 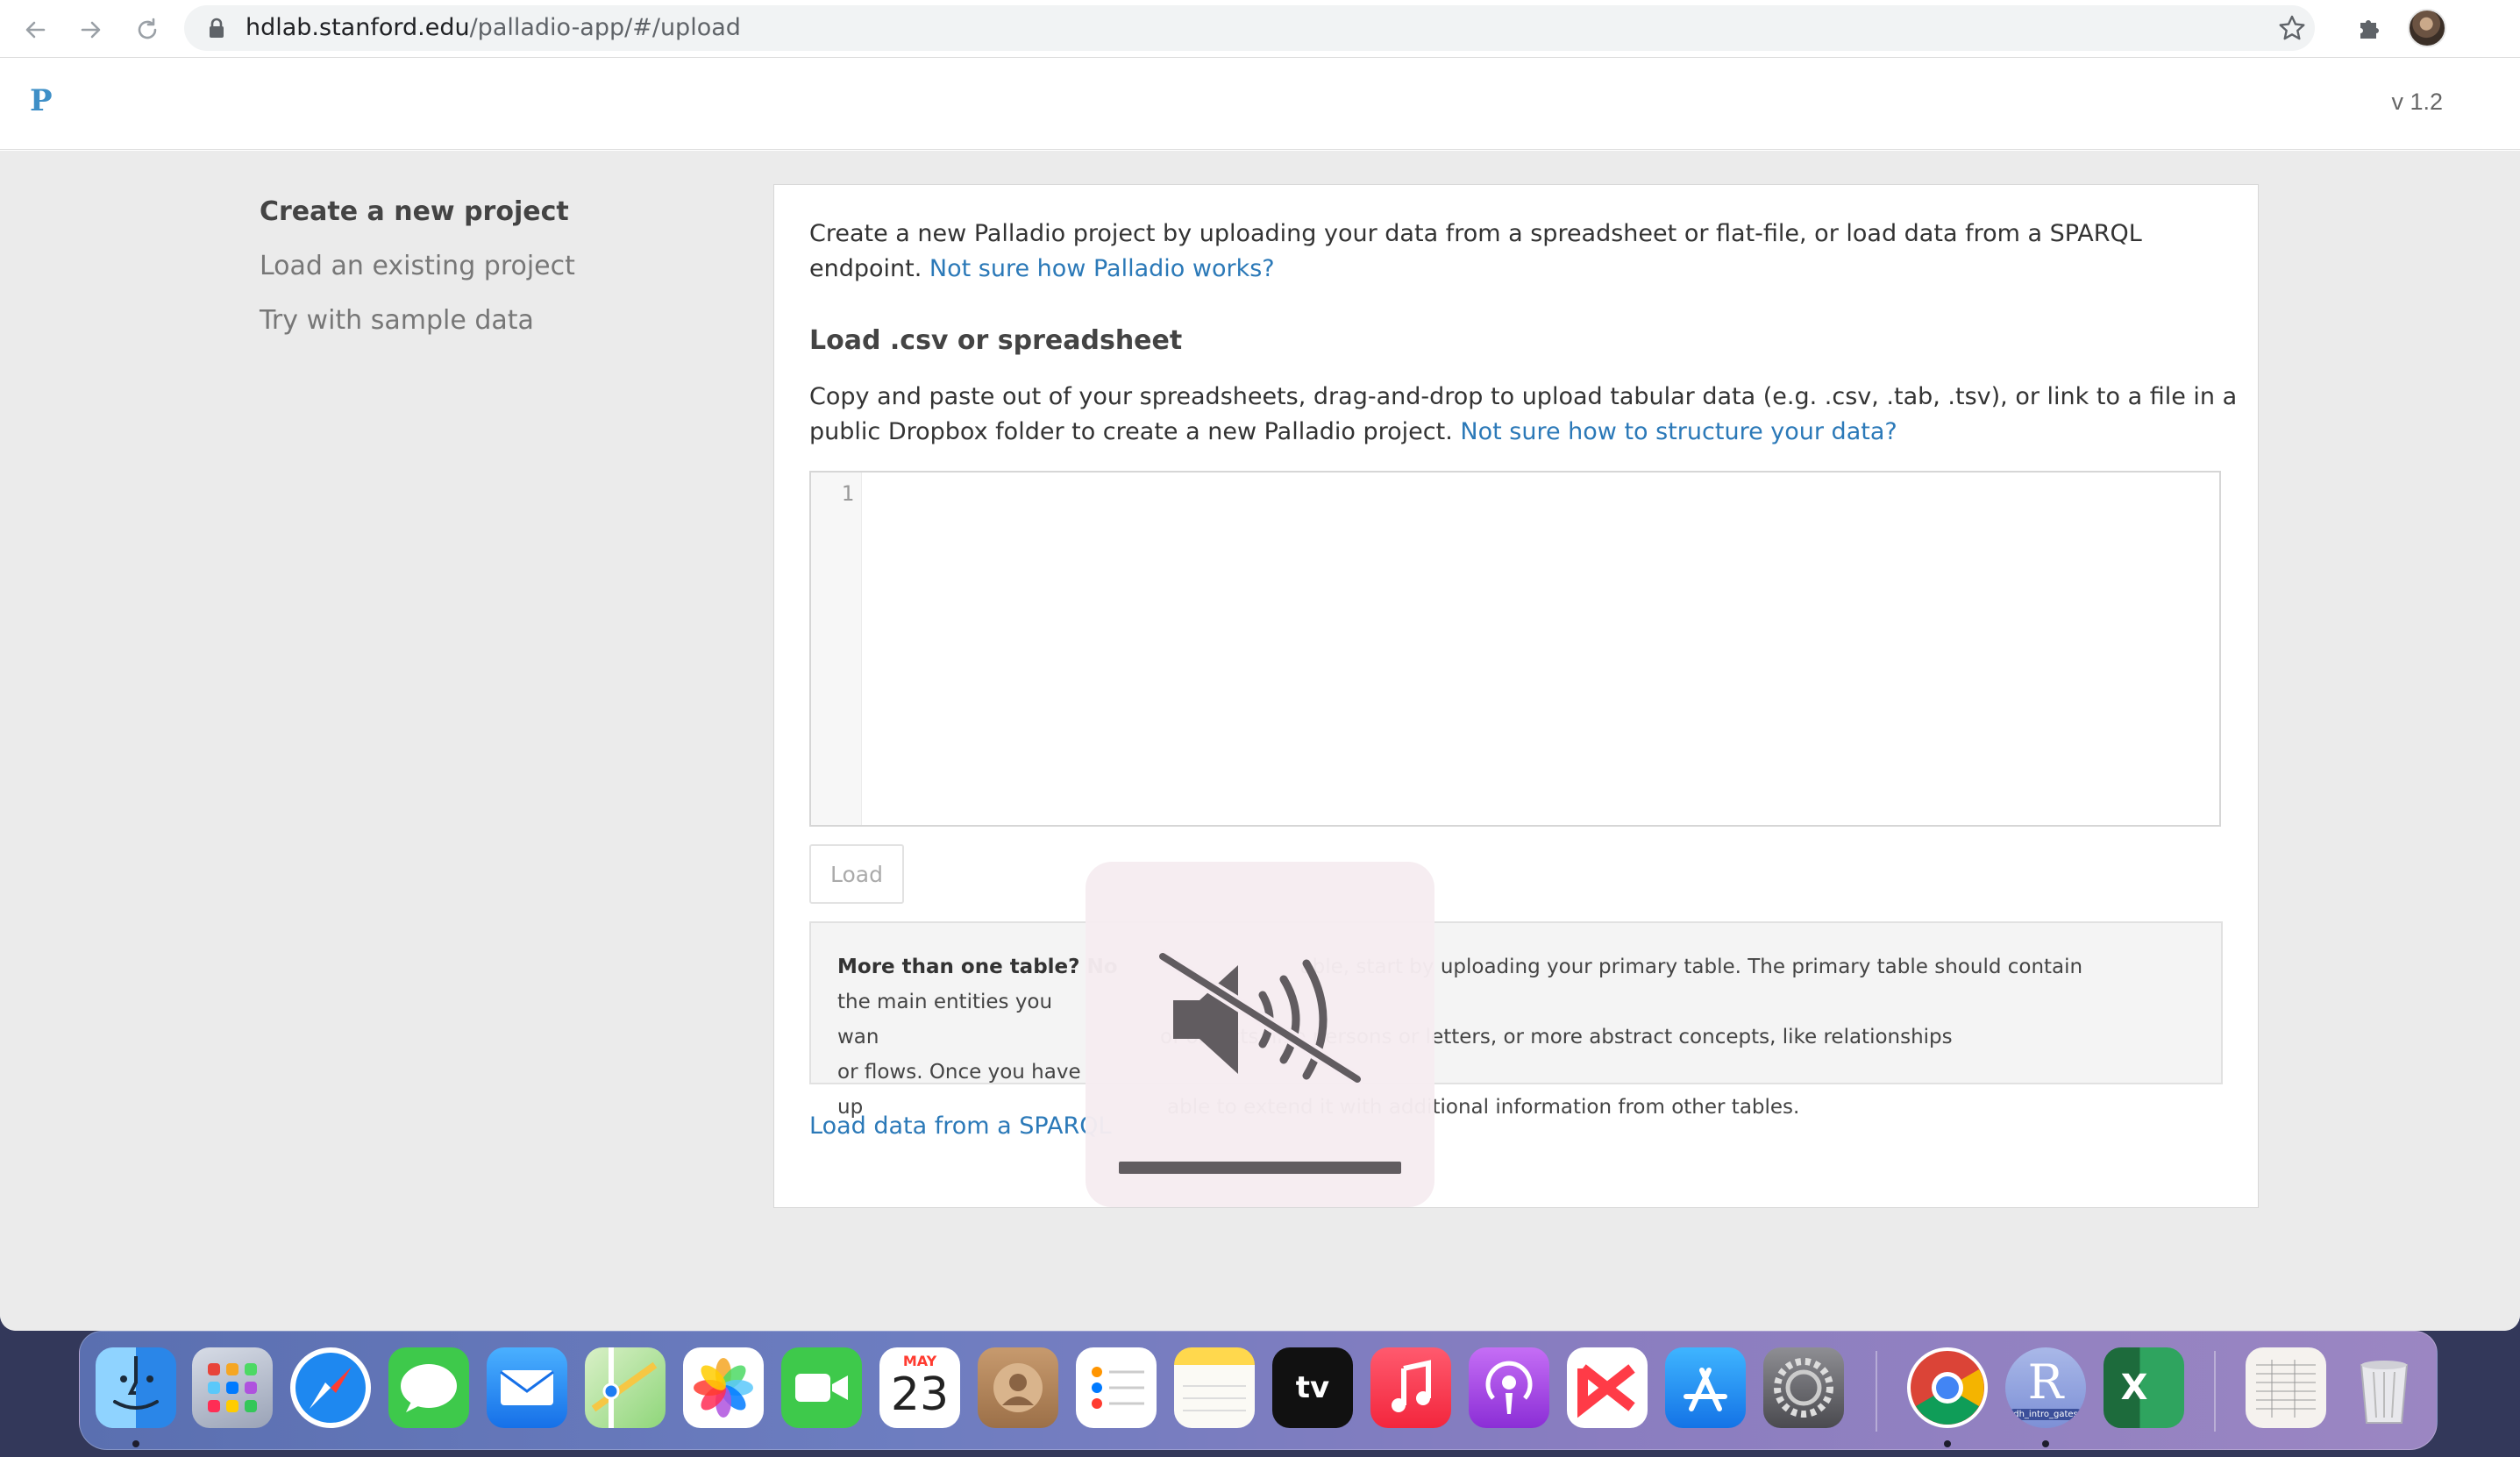 I want to click on contacts-icon, so click(x=1018, y=1387).